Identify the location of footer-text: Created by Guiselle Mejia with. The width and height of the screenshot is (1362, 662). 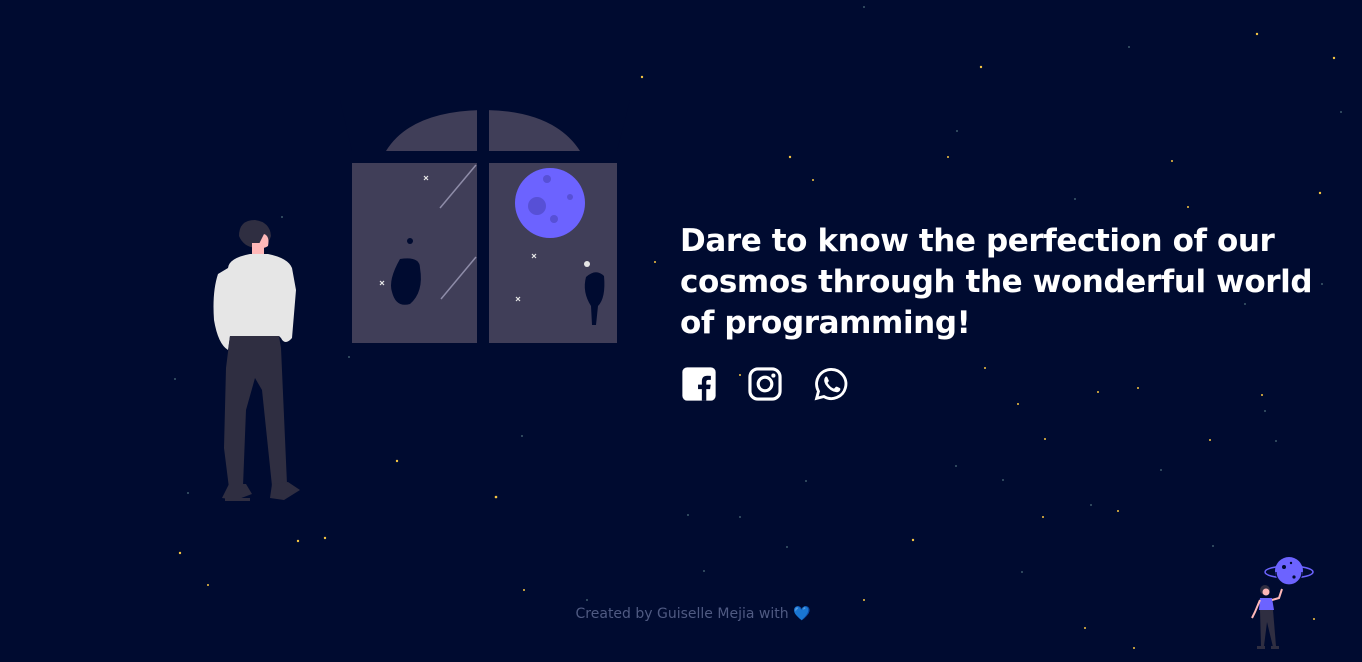
(682, 614).